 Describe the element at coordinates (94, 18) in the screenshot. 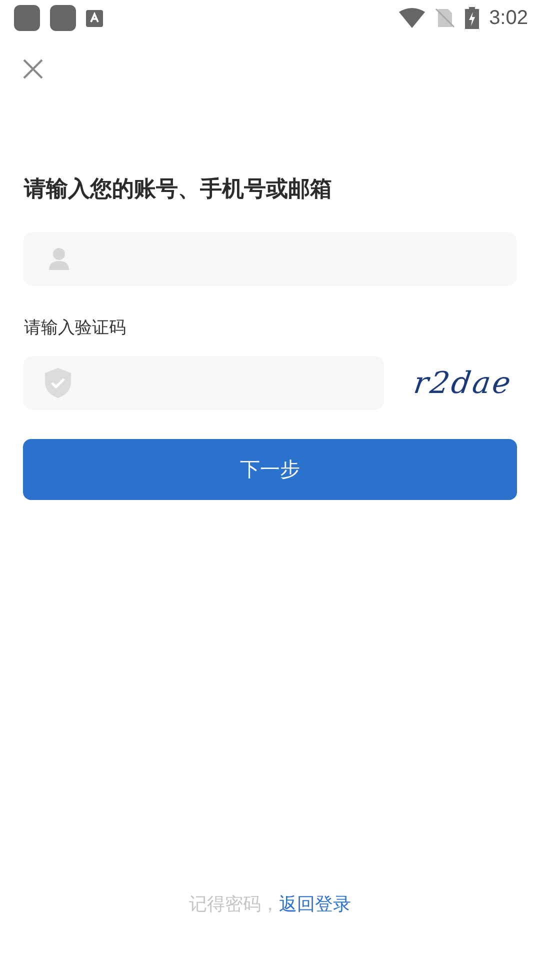

I see `keyboard-icon` at that location.